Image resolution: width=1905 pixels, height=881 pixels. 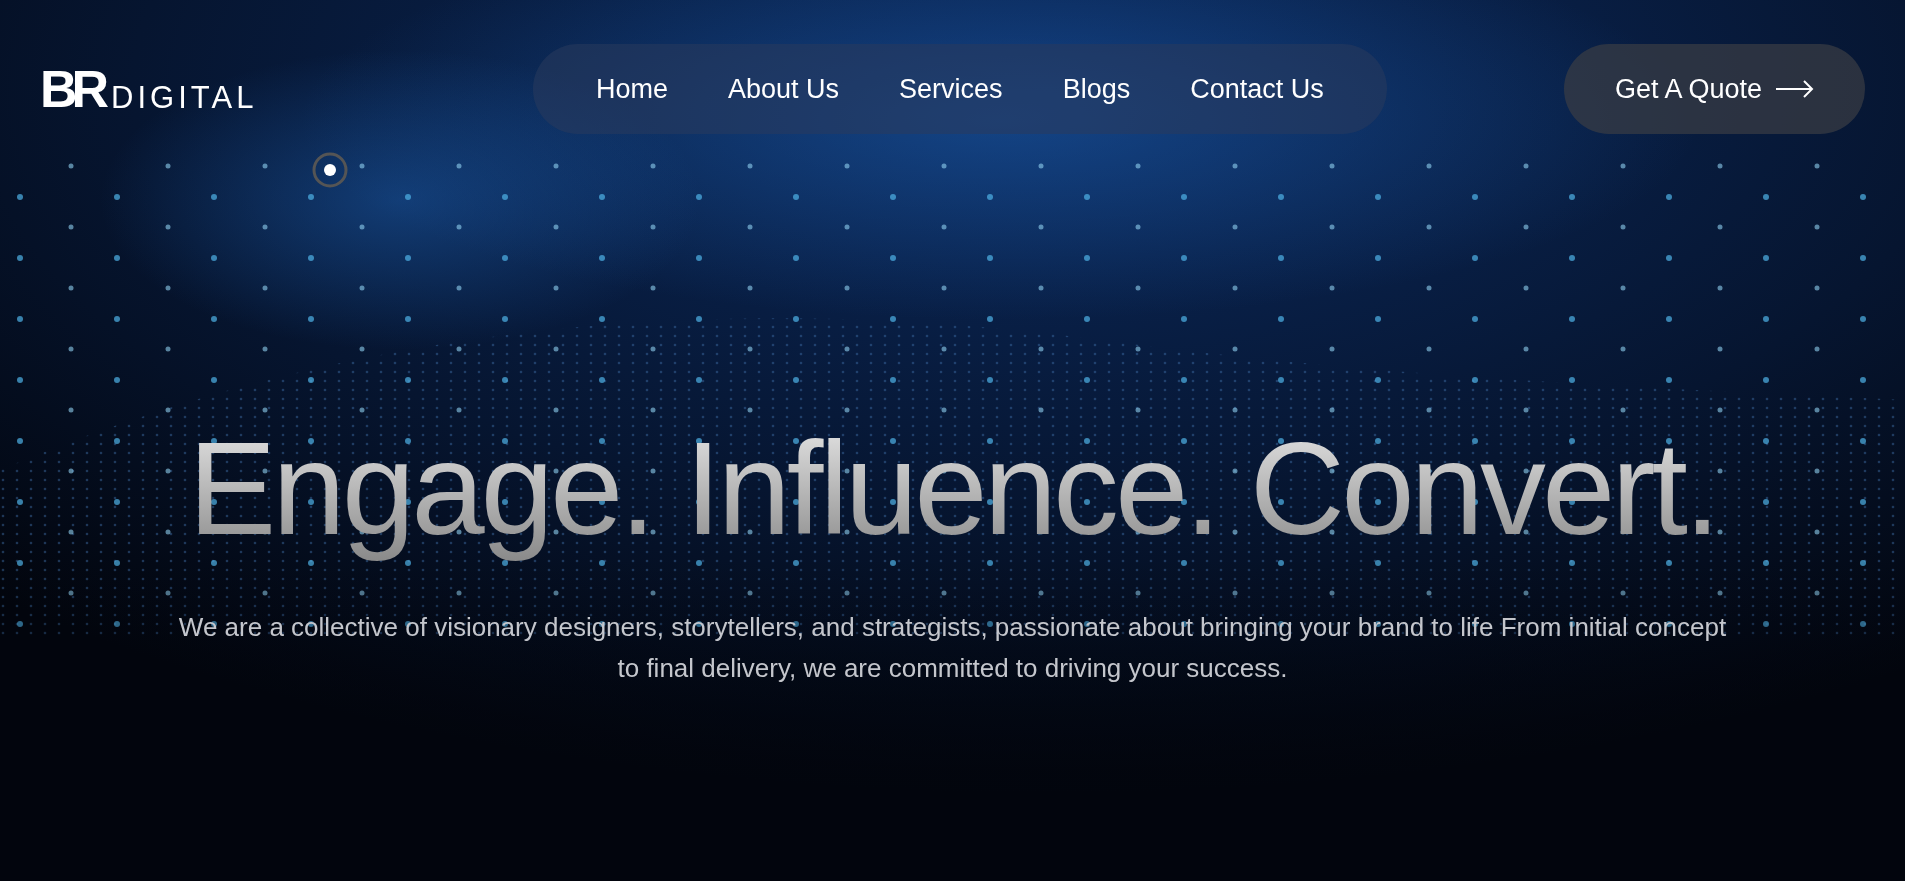 What do you see at coordinates (286, 89) in the screenshot?
I see `logo: BR DIGITAL` at bounding box center [286, 89].